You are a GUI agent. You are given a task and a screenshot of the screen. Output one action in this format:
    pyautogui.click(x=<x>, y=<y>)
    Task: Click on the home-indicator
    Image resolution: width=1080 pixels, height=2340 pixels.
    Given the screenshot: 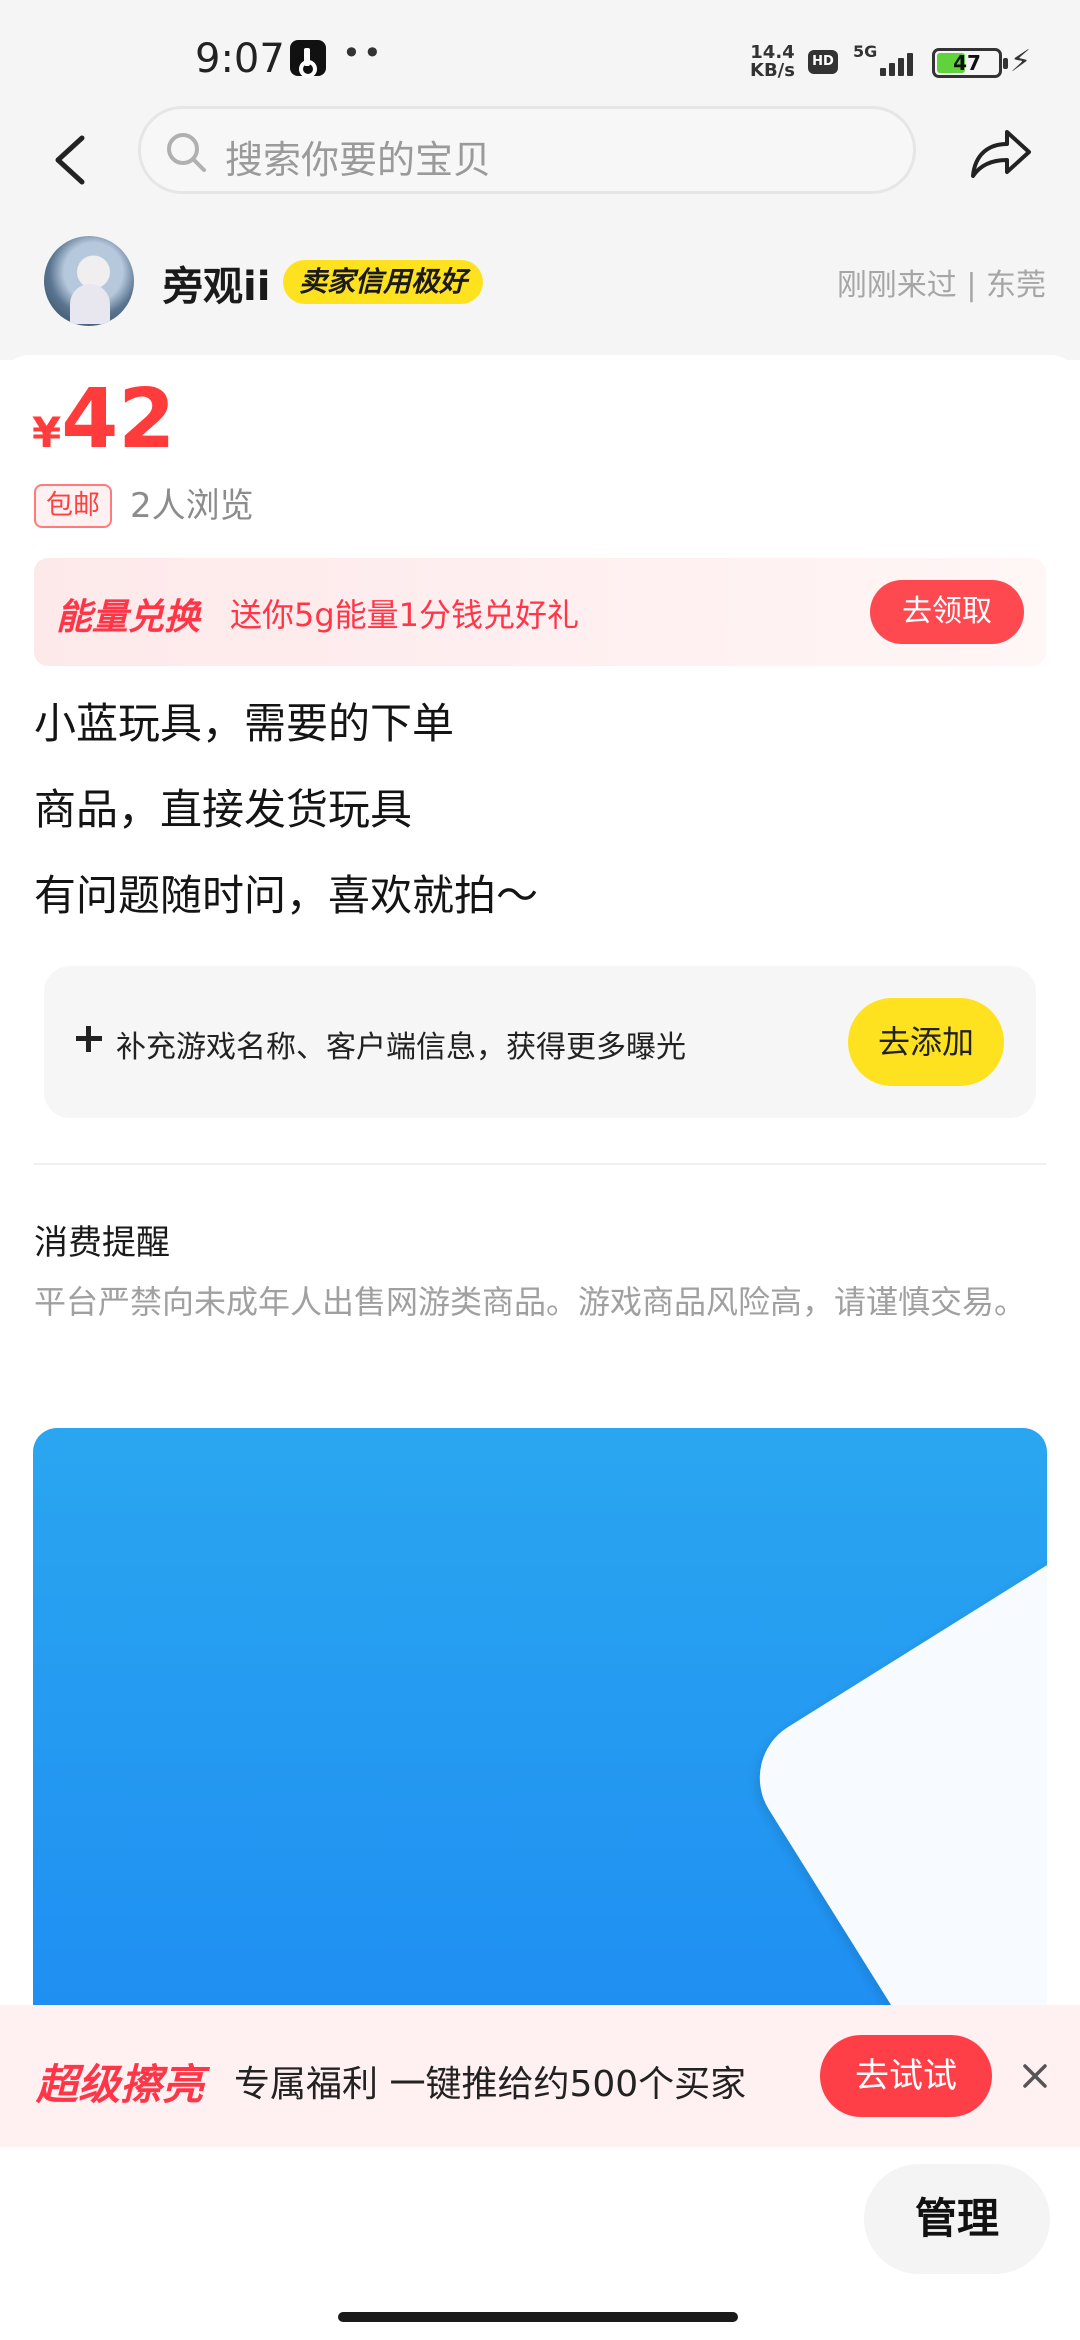 What is the action you would take?
    pyautogui.click(x=538, y=2317)
    